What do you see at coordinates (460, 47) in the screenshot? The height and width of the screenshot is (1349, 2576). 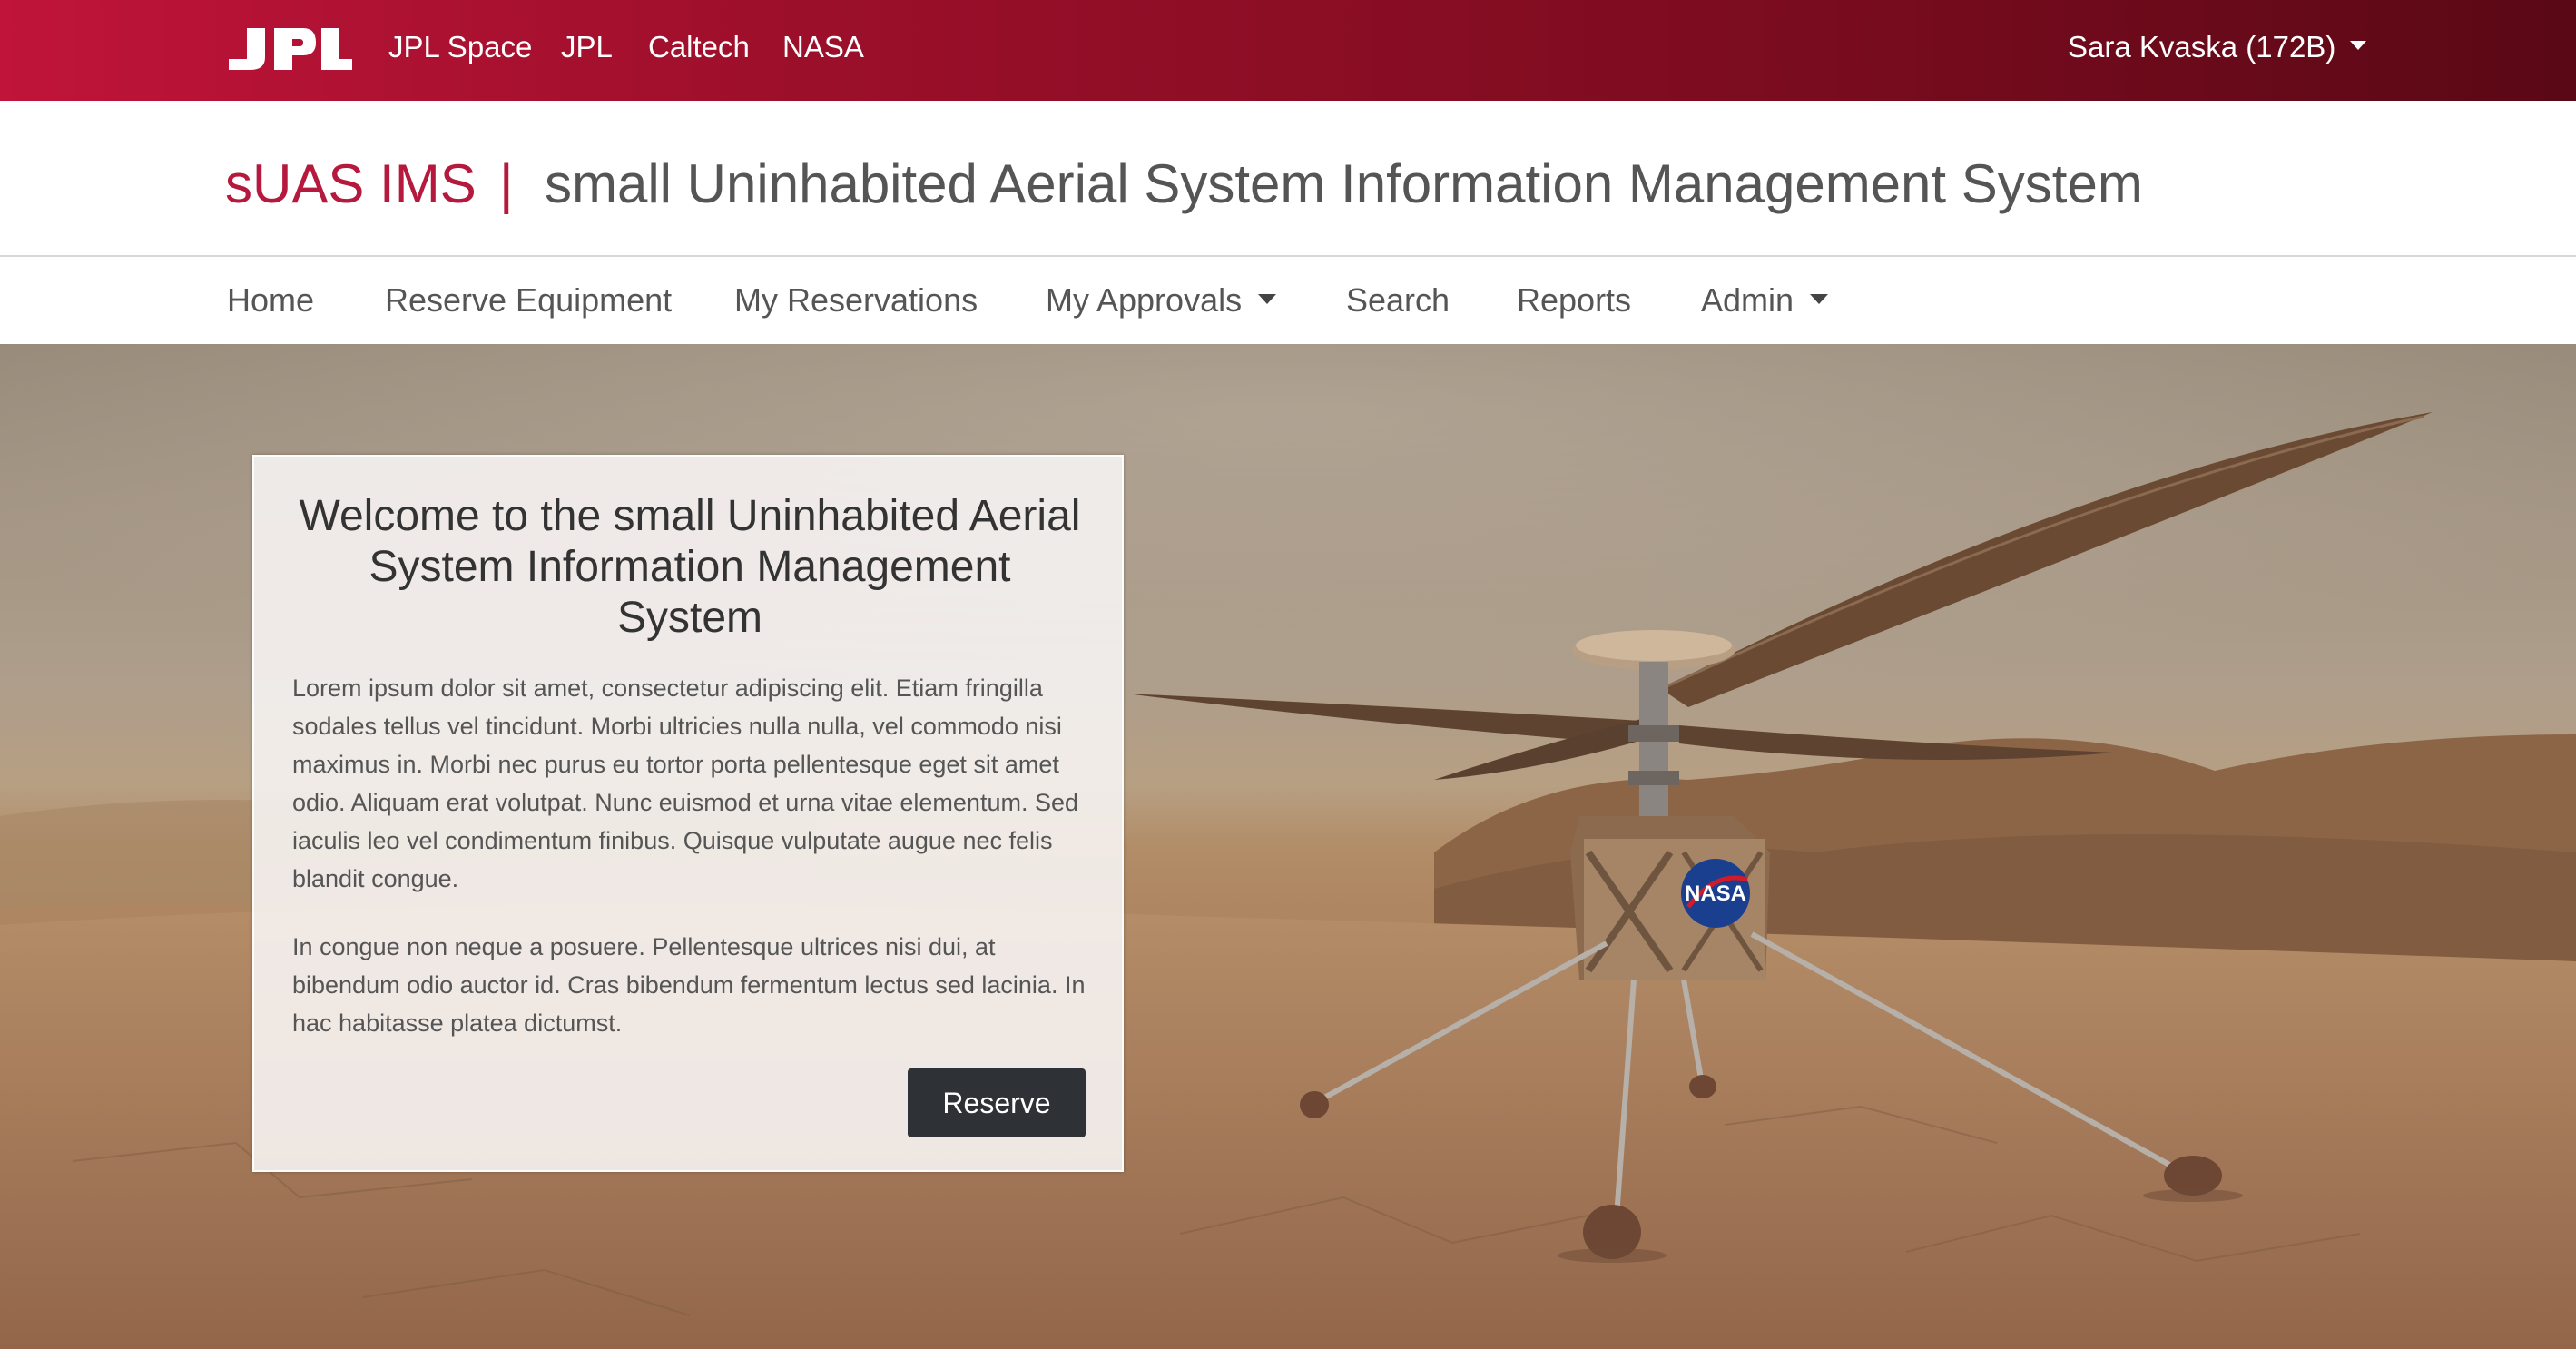 I see `toplink-jpl-space: JPL Space` at bounding box center [460, 47].